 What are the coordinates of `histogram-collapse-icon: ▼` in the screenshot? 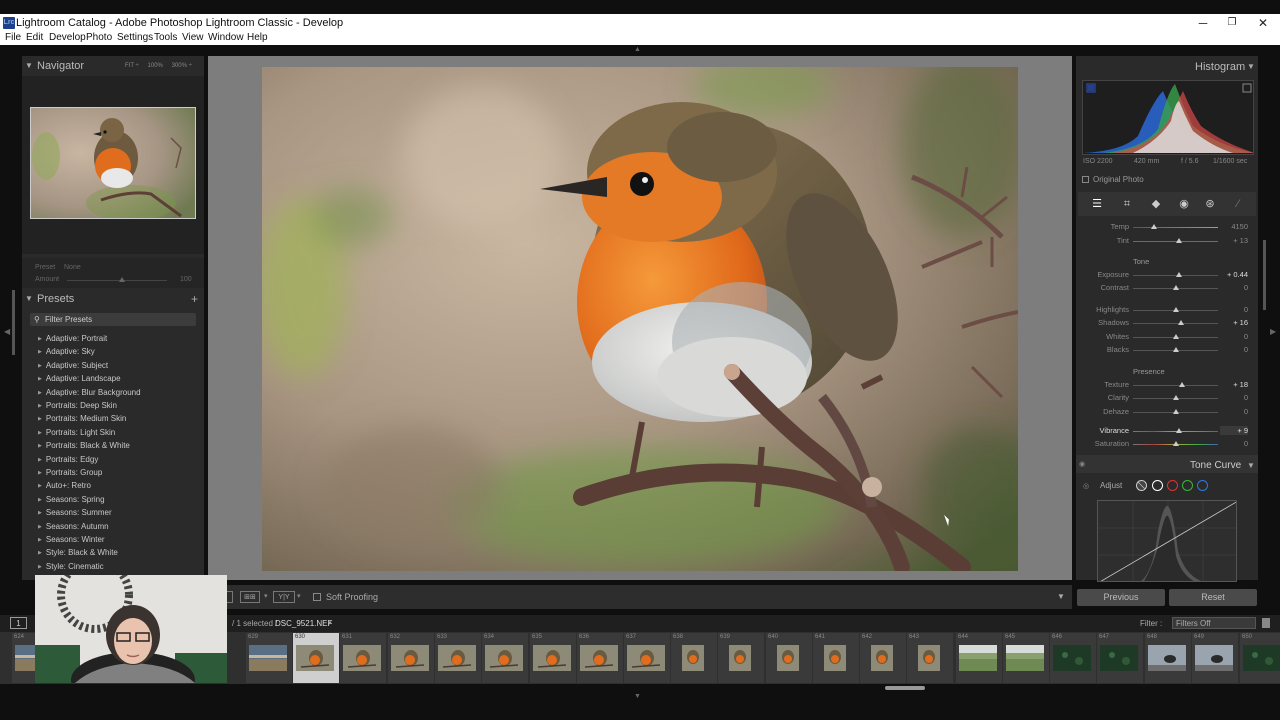 It's located at (1251, 66).